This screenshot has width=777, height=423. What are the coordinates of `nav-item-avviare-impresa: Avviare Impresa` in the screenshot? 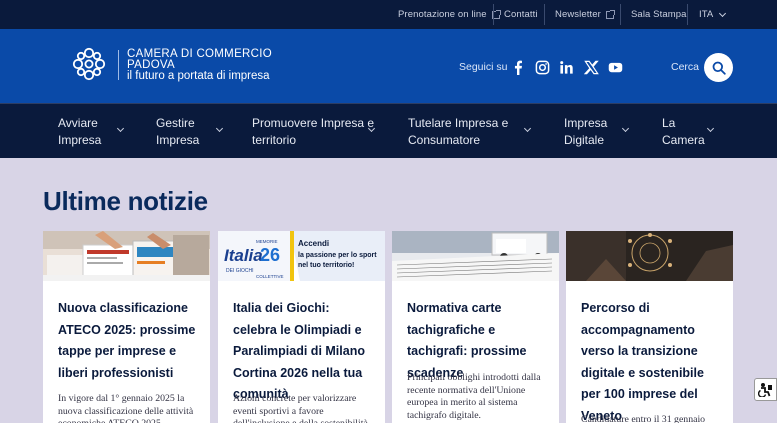 It's located at (93, 131).